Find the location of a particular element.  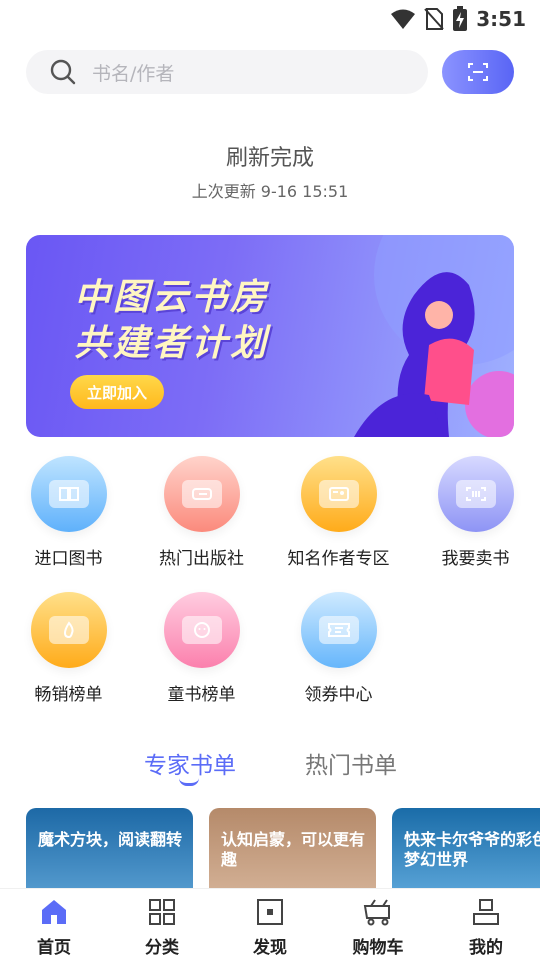

booklist-card-title: 魔术方块，阅读翻转 is located at coordinates (110, 839).